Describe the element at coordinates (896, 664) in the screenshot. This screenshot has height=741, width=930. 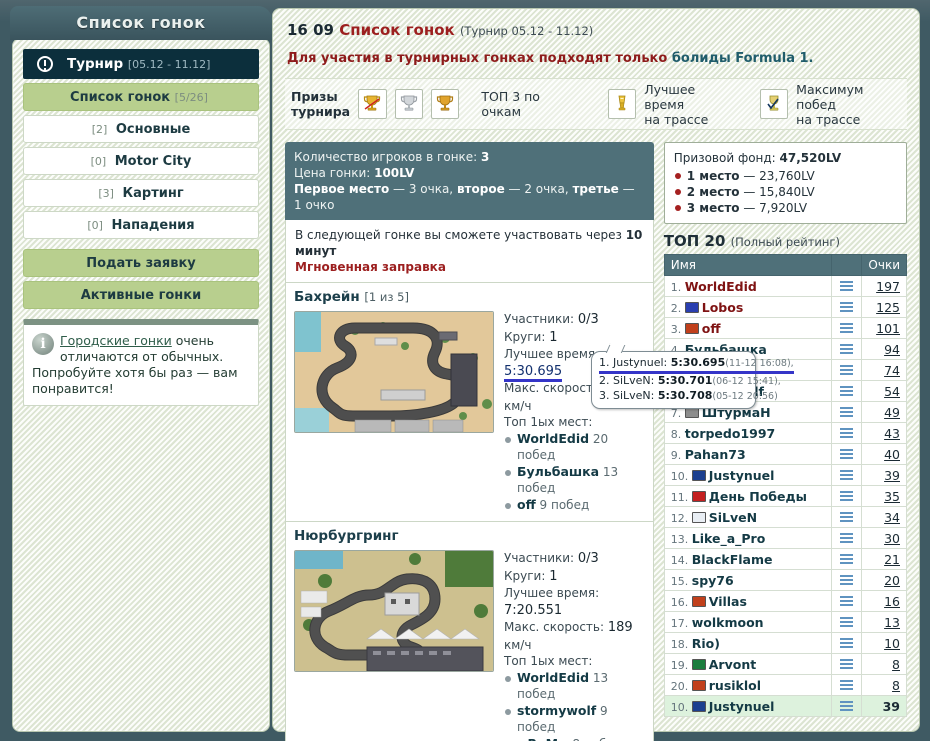
I see `player-points-link: 8` at that location.